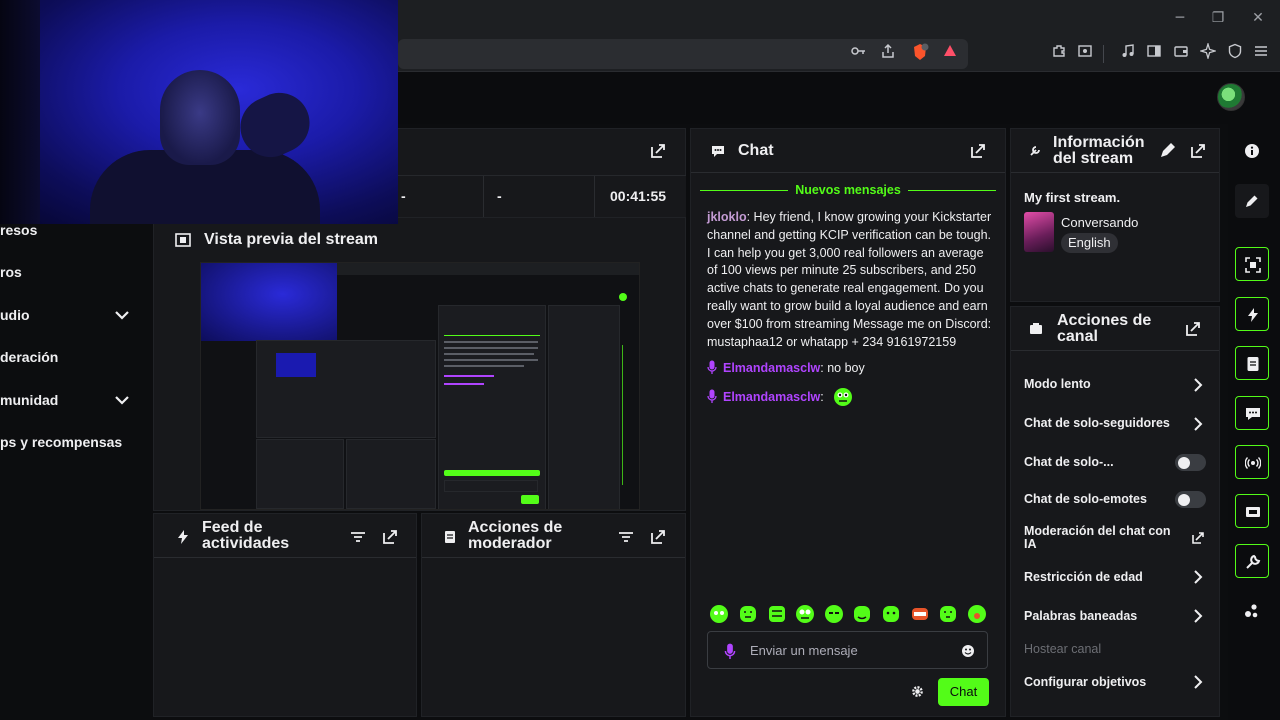 This screenshot has width=1280, height=720. I want to click on vpn-shield-icon, so click(1235, 54).